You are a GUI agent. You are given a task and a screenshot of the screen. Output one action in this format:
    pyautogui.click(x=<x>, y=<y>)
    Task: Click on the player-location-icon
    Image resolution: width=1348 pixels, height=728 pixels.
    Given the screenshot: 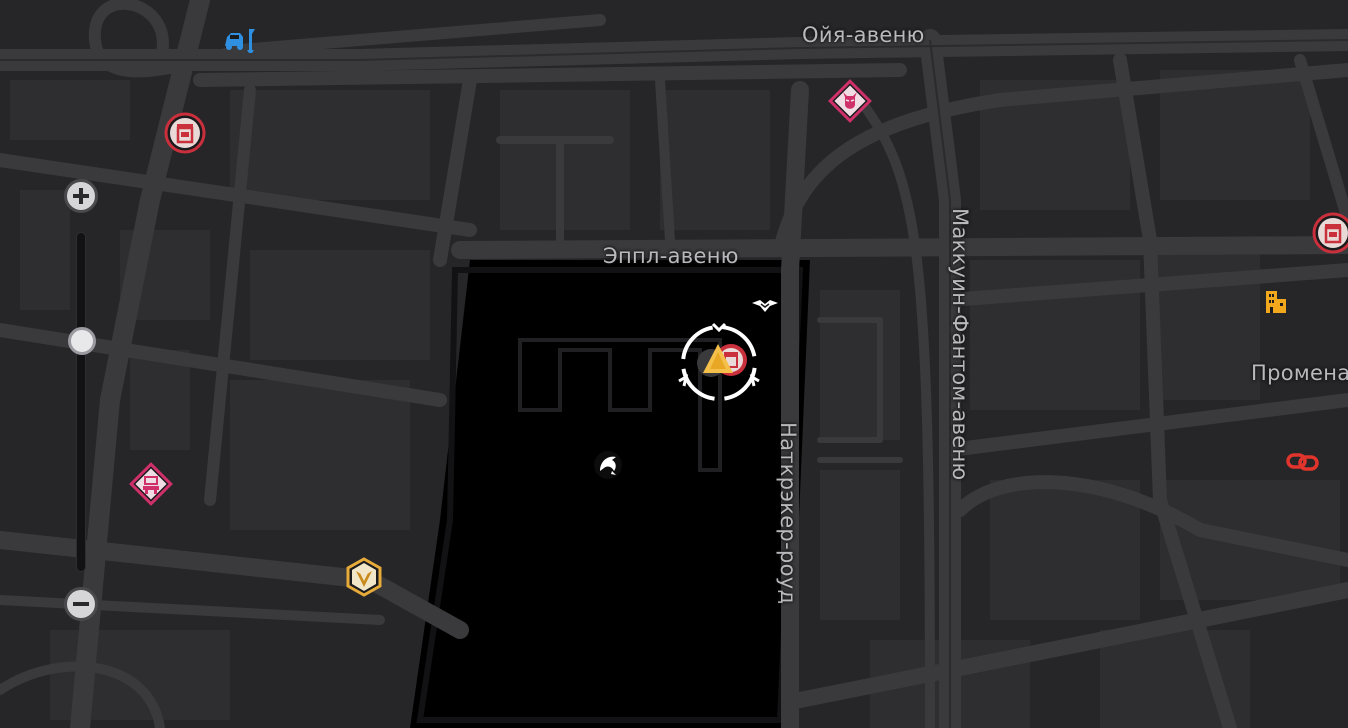 What is the action you would take?
    pyautogui.click(x=719, y=365)
    